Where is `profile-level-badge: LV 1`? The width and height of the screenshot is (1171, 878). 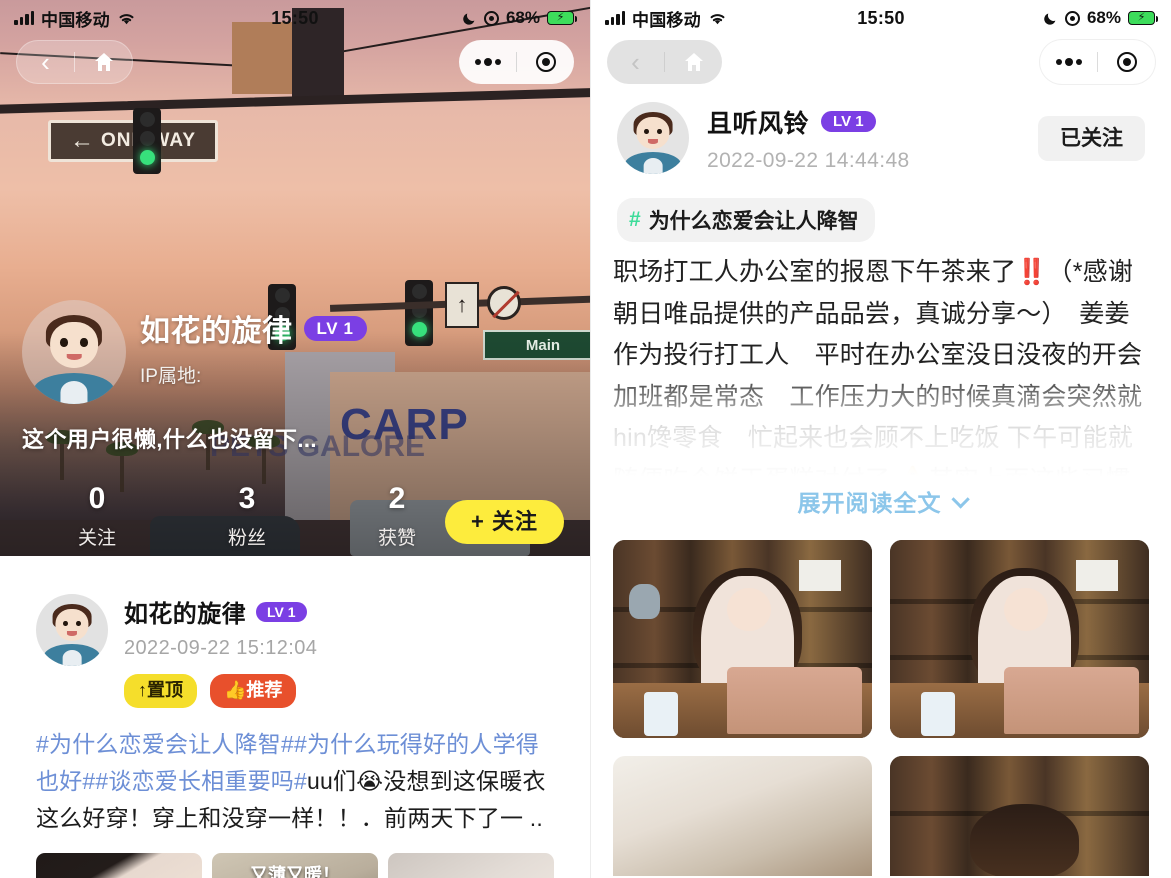
profile-level-badge: LV 1 is located at coordinates (335, 328).